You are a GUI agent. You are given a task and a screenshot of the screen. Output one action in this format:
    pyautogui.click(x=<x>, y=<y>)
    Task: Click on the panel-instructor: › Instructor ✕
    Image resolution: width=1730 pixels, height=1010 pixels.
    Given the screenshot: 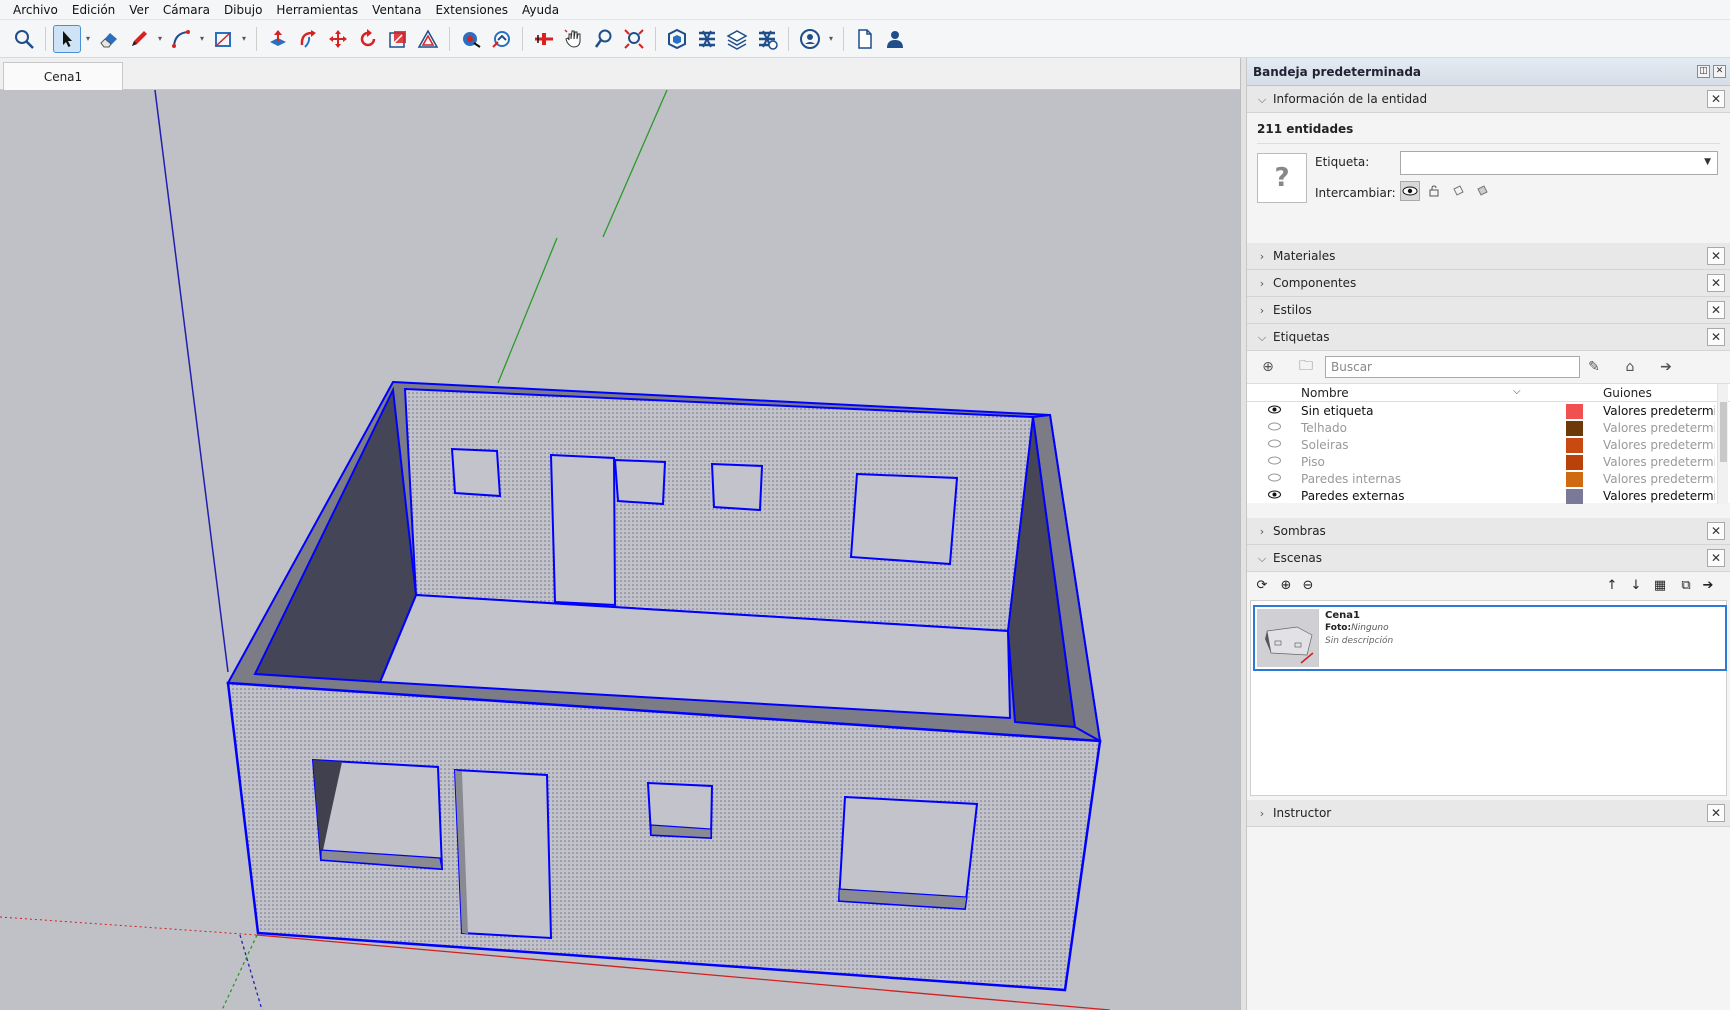 What is the action you would take?
    pyautogui.click(x=1488, y=813)
    